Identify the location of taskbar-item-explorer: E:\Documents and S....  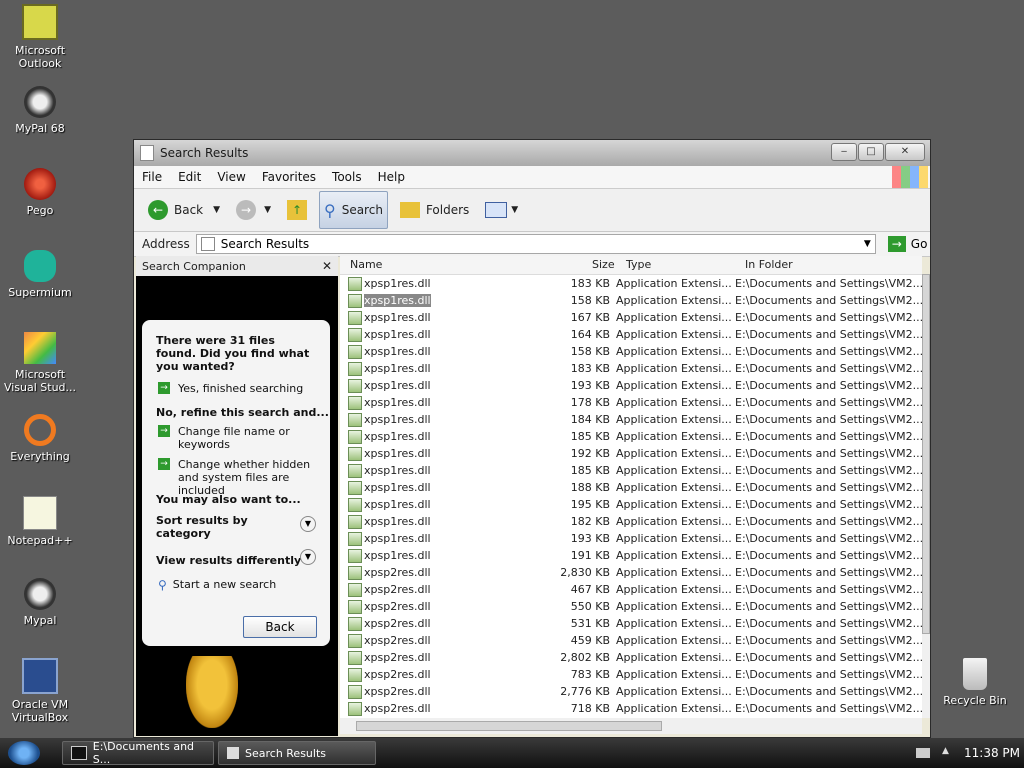
(138, 753).